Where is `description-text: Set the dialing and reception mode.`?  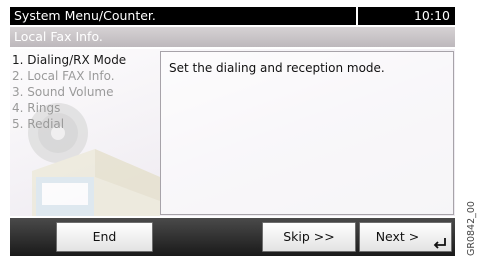
description-text: Set the dialing and reception mode. is located at coordinates (277, 68).